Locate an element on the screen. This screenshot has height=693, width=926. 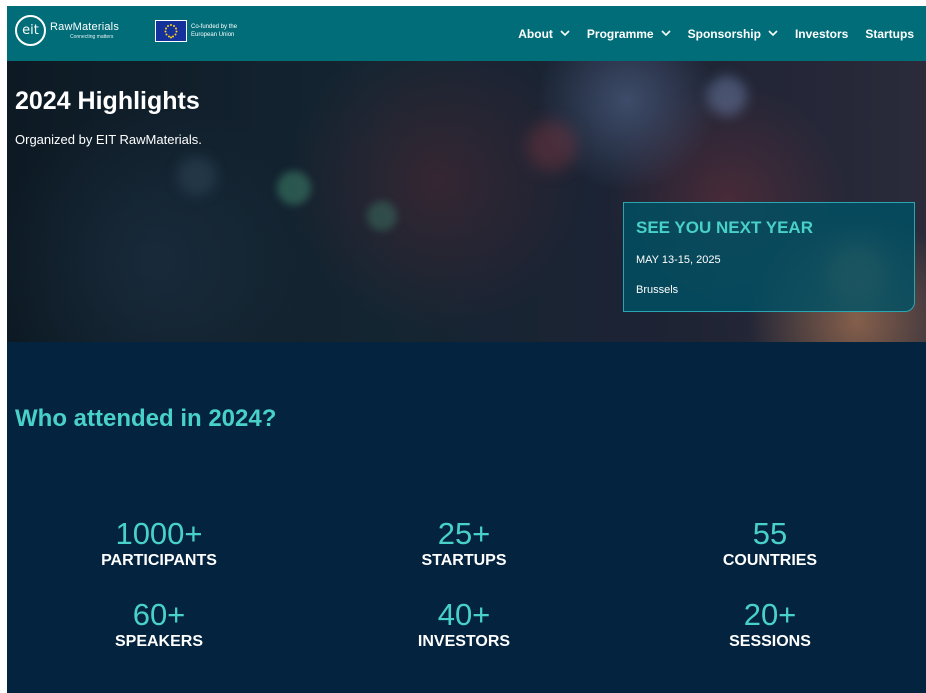
stat-startups: 25+ STARTUPS is located at coordinates (464, 543).